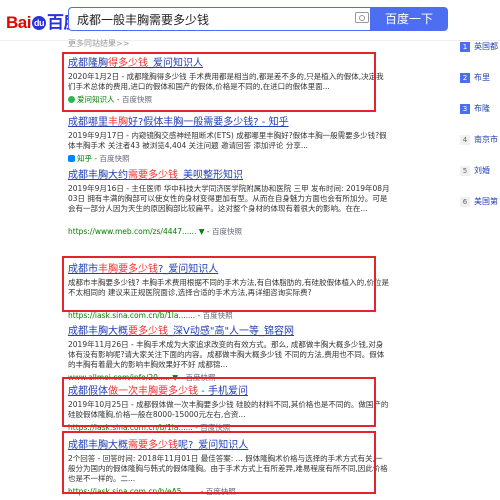 The height and width of the screenshot is (500, 500). Describe the element at coordinates (229, 173) in the screenshot. I see `result-title-link: 成都丰胸大约需要多少钱_美呗整形知识` at that location.